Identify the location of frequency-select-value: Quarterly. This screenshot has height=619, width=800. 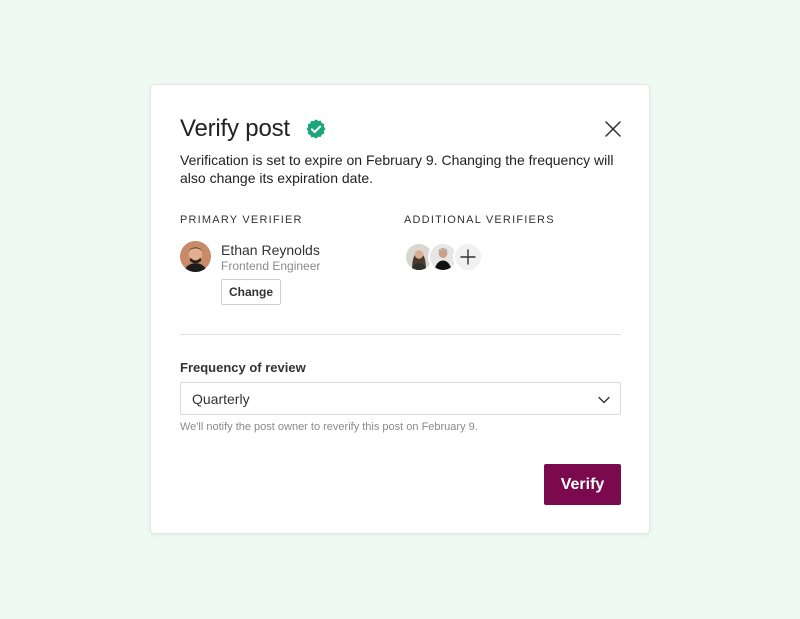
(221, 399).